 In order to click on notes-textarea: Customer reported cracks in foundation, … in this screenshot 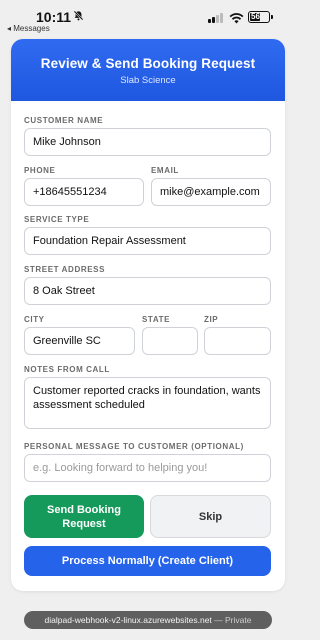, I will do `click(147, 403)`.